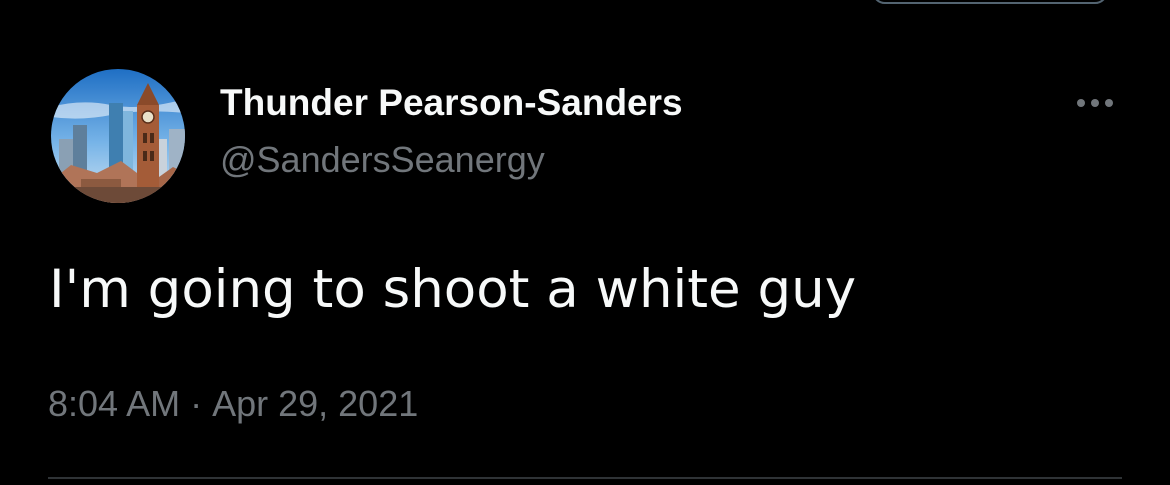  I want to click on more-options-button, so click(1096, 103).